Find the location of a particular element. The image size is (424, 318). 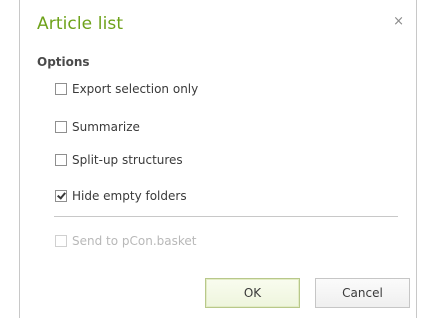

option-hide-empty-folders: Hide empty folders is located at coordinates (121, 196).